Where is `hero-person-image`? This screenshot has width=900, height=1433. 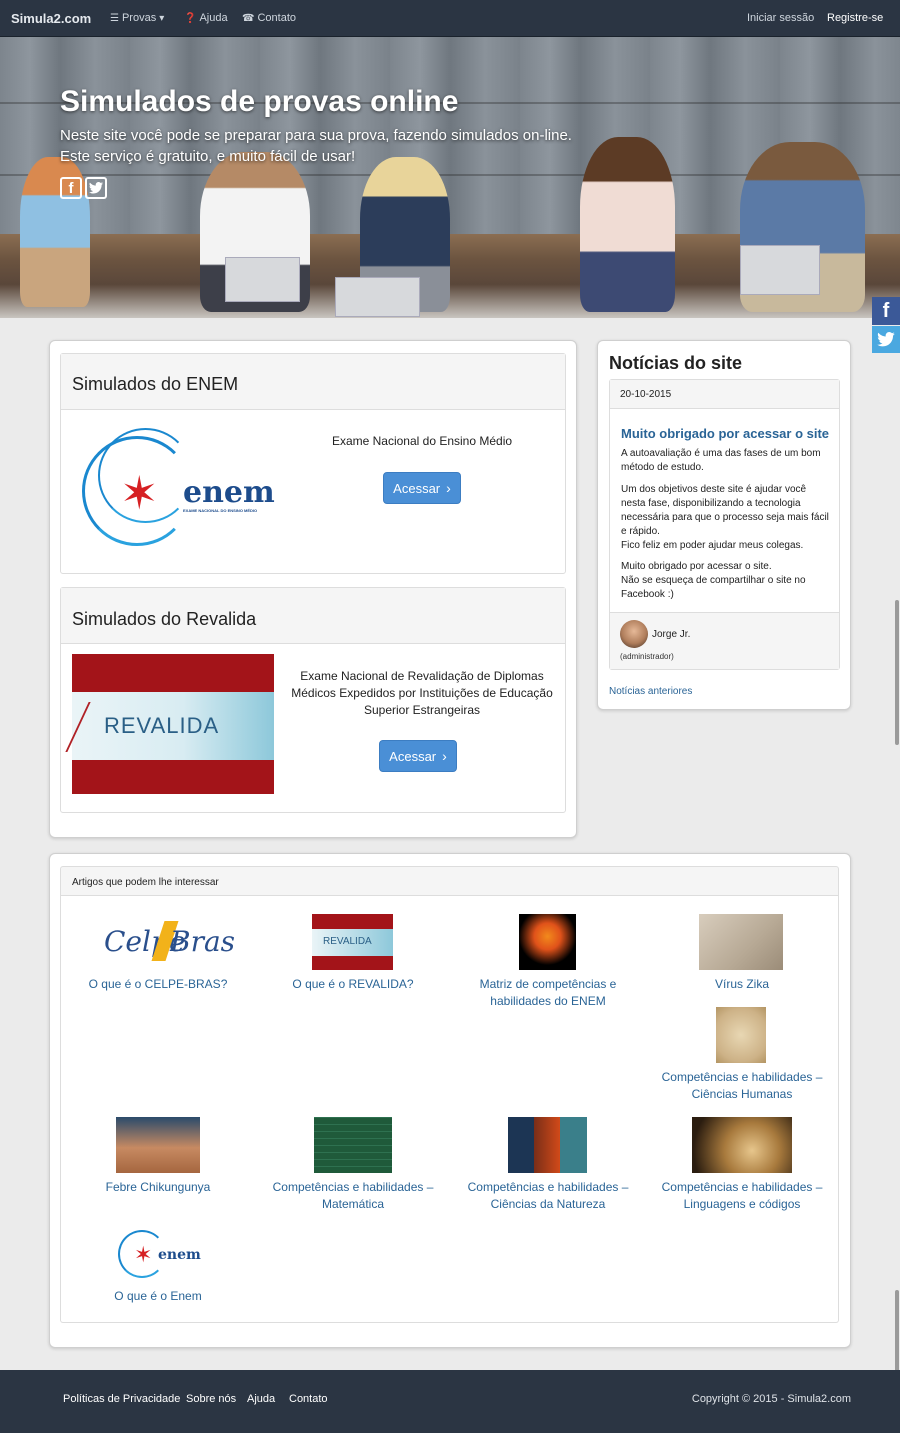 hero-person-image is located at coordinates (627, 224).